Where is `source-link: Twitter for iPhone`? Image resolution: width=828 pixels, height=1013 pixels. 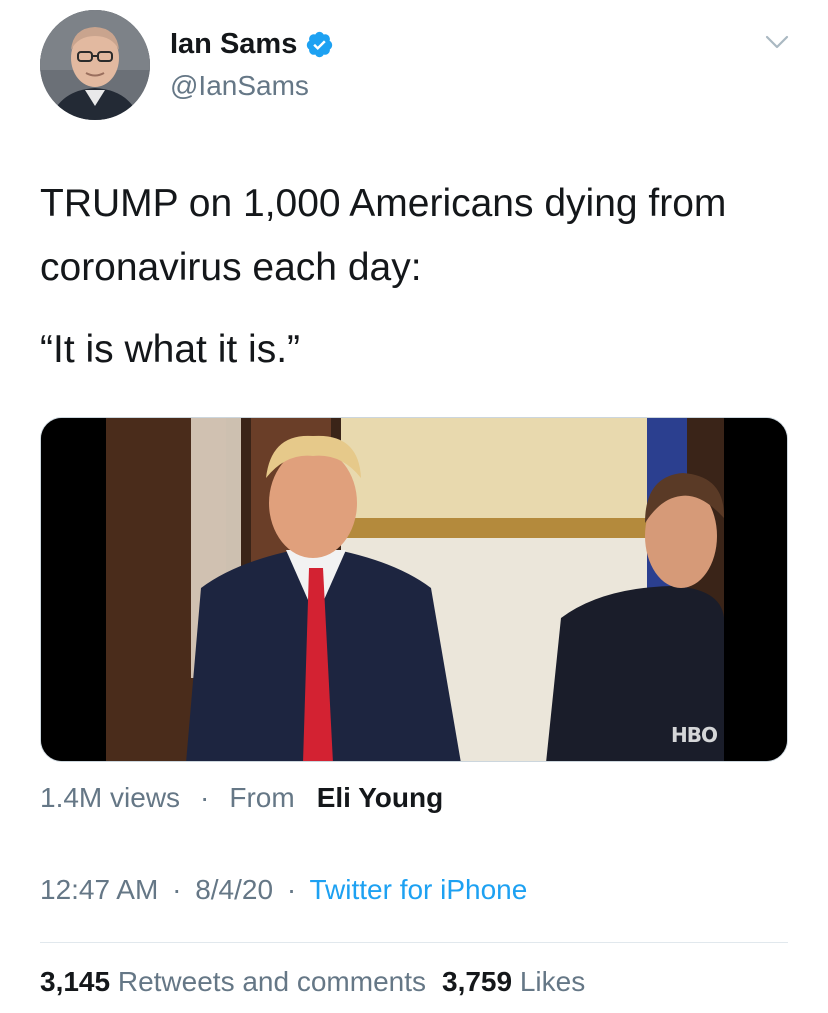 source-link: Twitter for iPhone is located at coordinates (418, 889).